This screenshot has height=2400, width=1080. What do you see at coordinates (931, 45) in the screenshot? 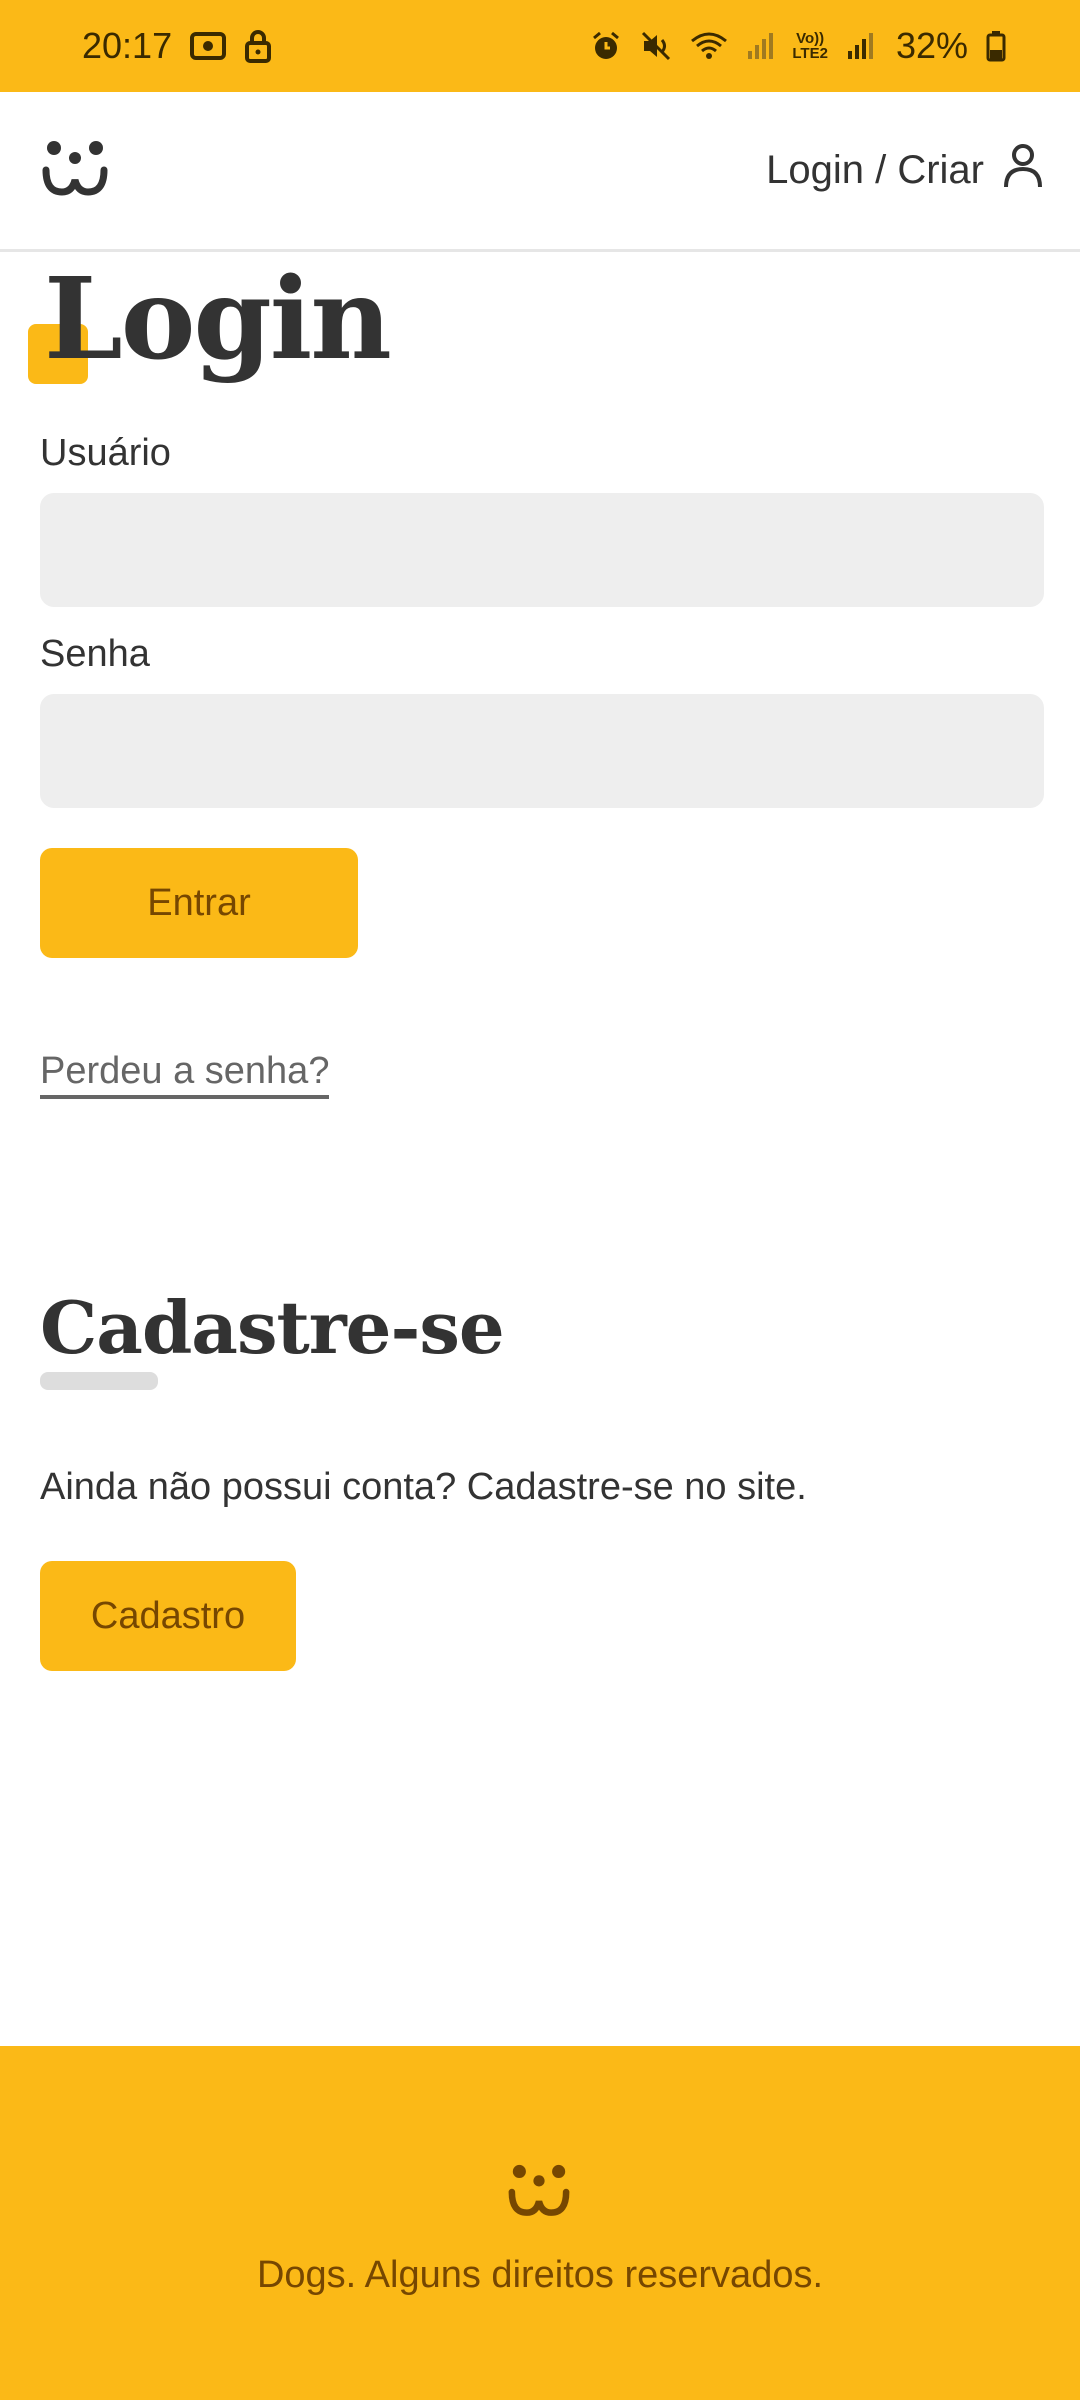
I see `battery-percent: 32%` at bounding box center [931, 45].